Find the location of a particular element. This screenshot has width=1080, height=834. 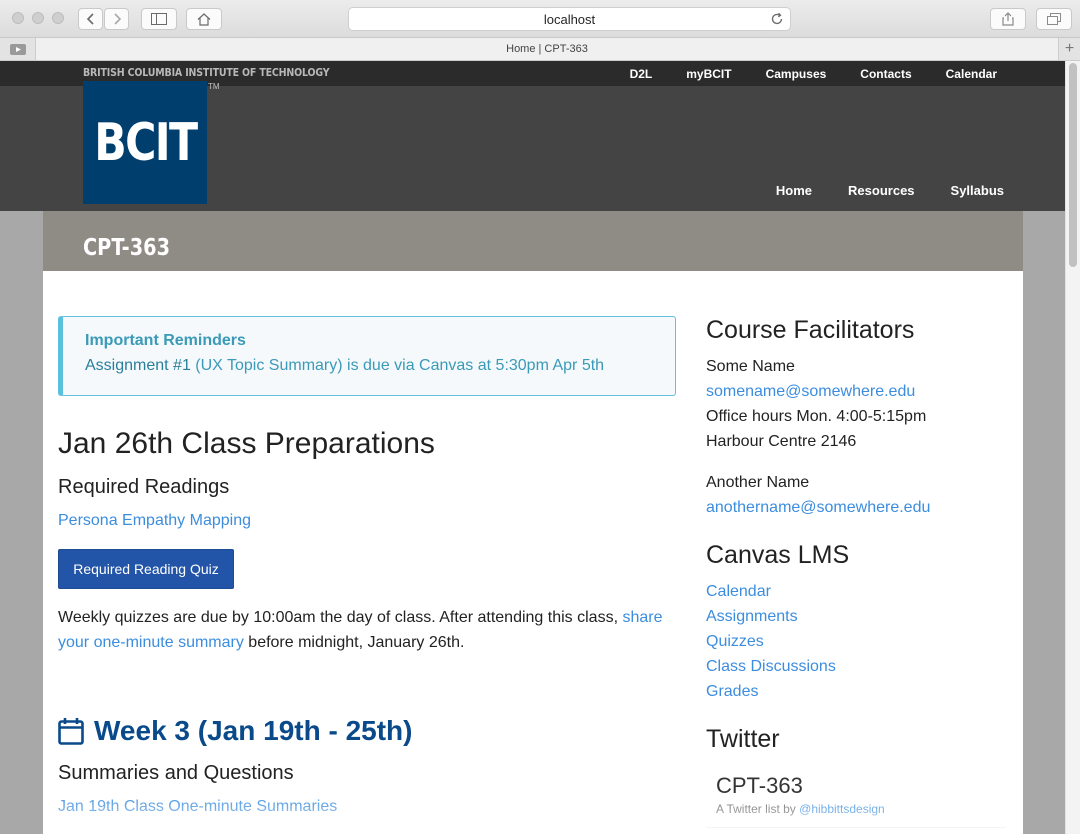

minimize-window-button is located at coordinates (38, 18).